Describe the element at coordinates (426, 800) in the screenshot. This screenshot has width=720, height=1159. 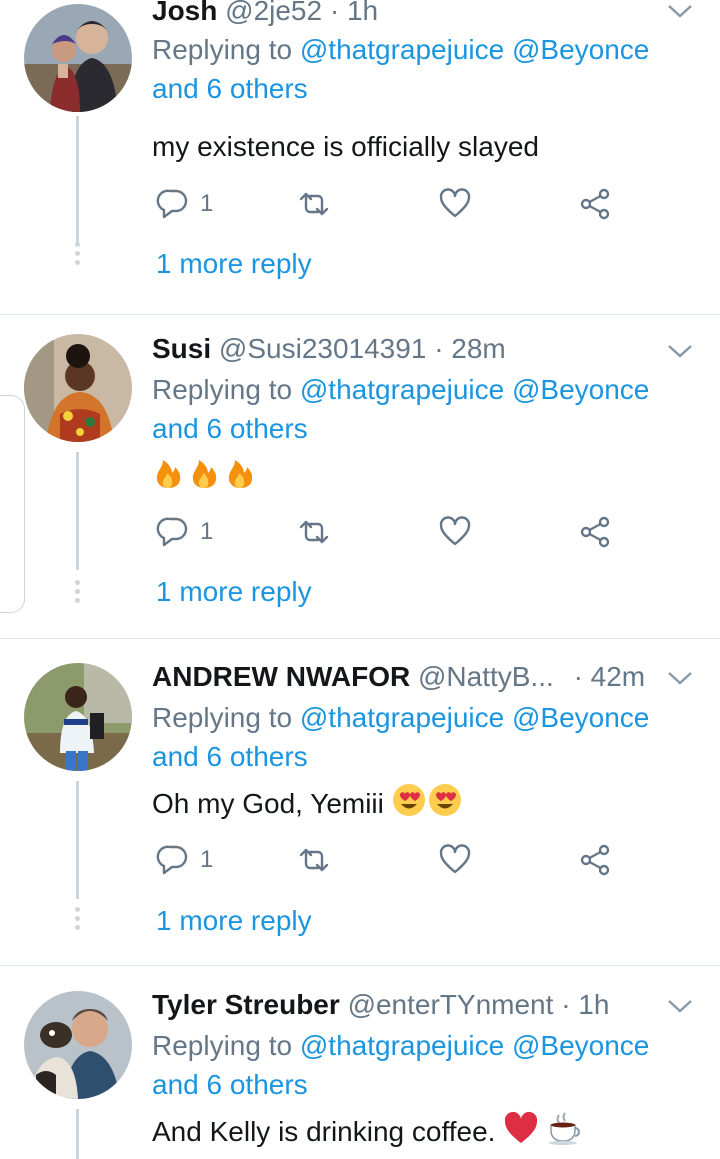
I see `heart-eyes-emoji` at that location.